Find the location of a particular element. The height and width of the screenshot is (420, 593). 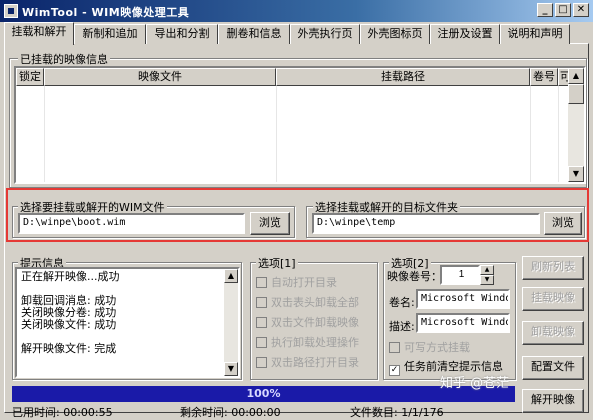

watermark-text: 知乎 @苍茫 is located at coordinates (475, 383).